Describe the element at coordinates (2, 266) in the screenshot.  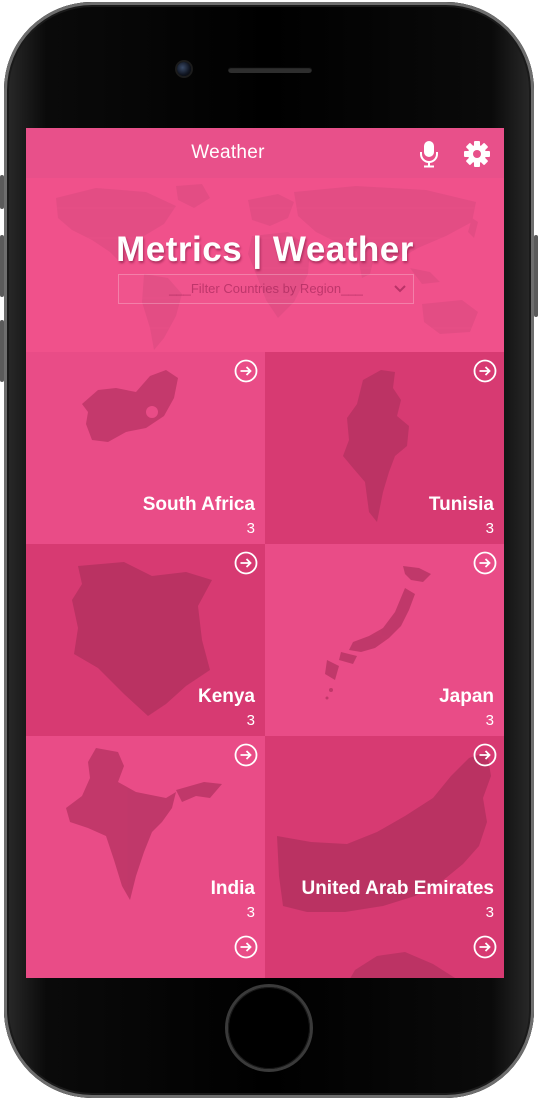
I see `phone-volume-up` at that location.